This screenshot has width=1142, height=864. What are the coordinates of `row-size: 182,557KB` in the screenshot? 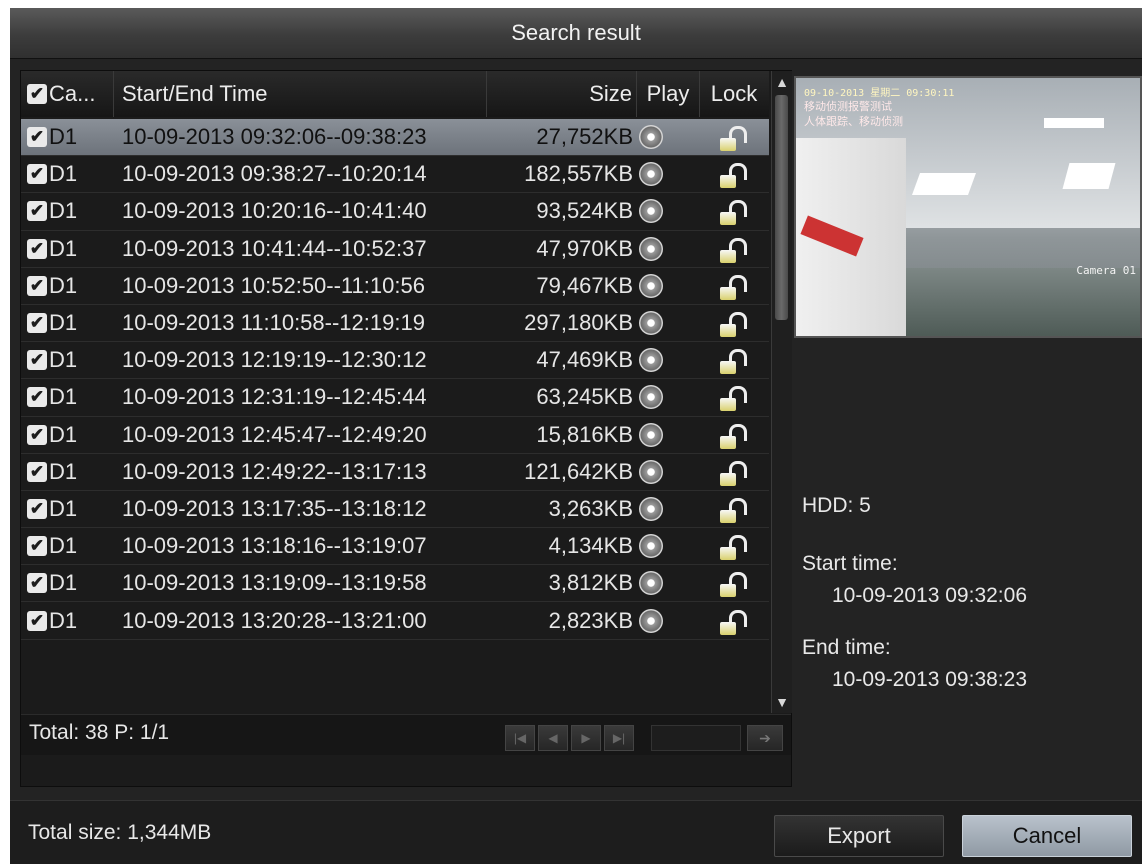 It's located at (578, 174).